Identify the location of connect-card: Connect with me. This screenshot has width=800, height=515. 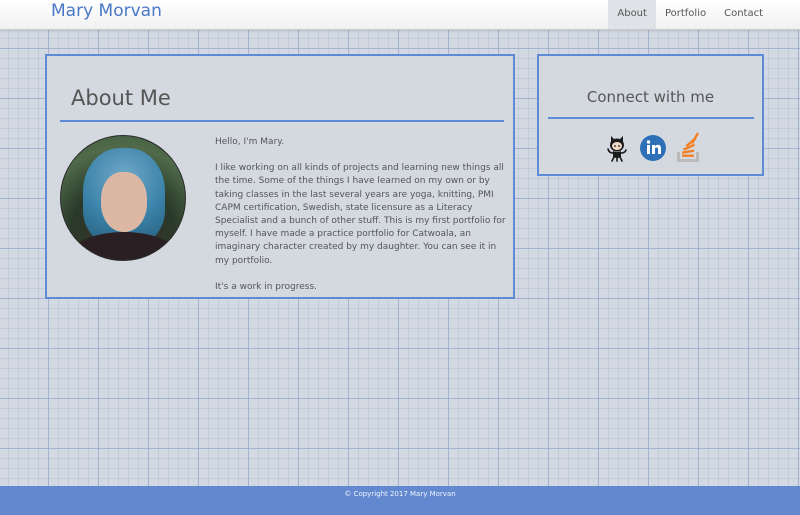
(650, 115).